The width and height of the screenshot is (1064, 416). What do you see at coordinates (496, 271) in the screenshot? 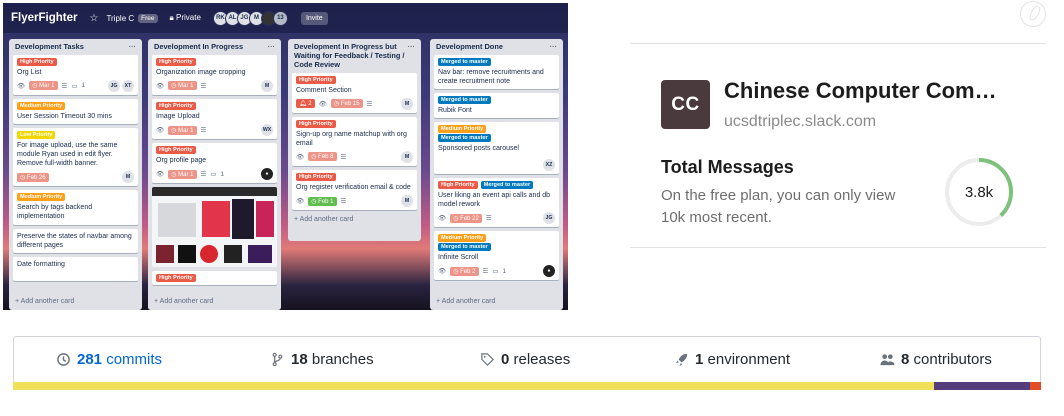
I see `card-badges: 👁︎ ◷ Feb 2 ☰ ▭ 1` at bounding box center [496, 271].